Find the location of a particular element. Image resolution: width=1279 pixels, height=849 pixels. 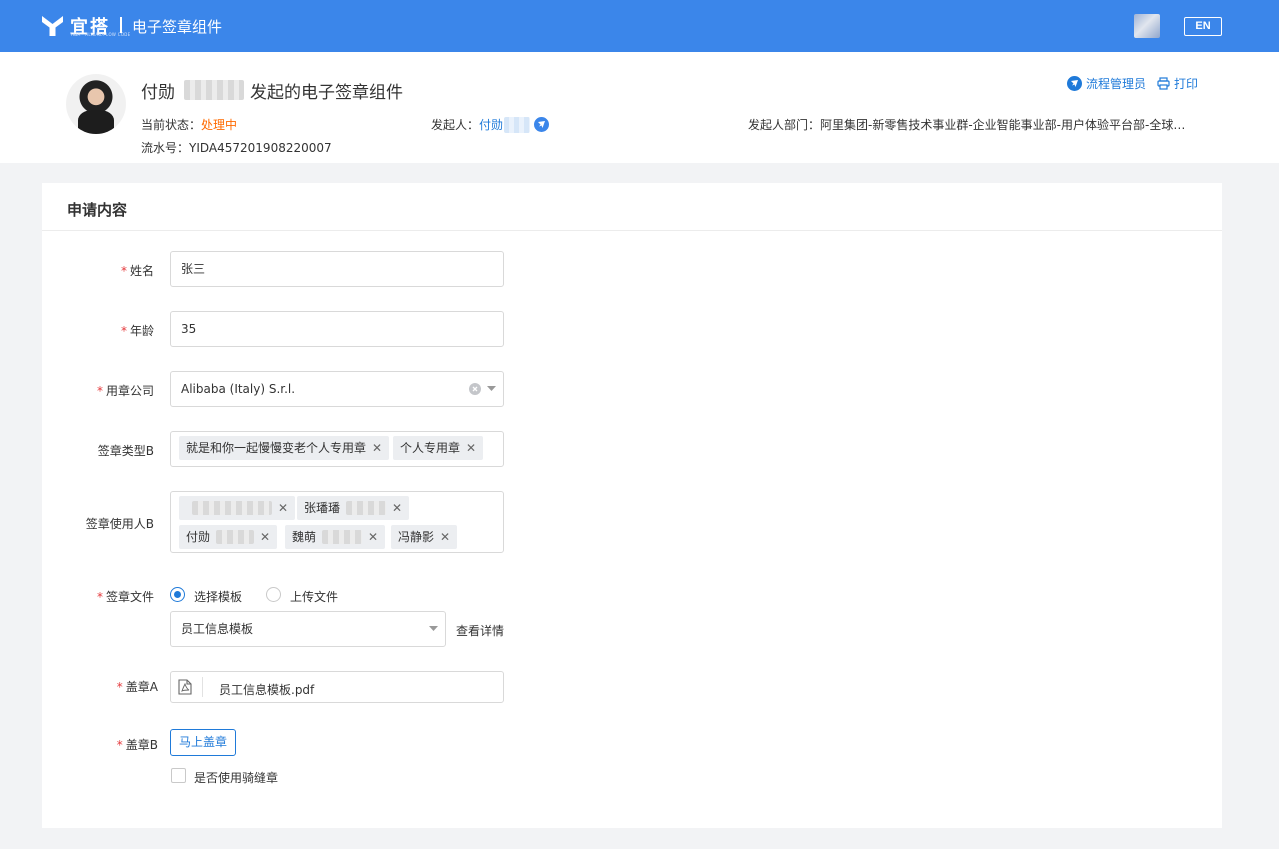

seal-user-tag: 张璠璠 ✕ is located at coordinates (353, 508).